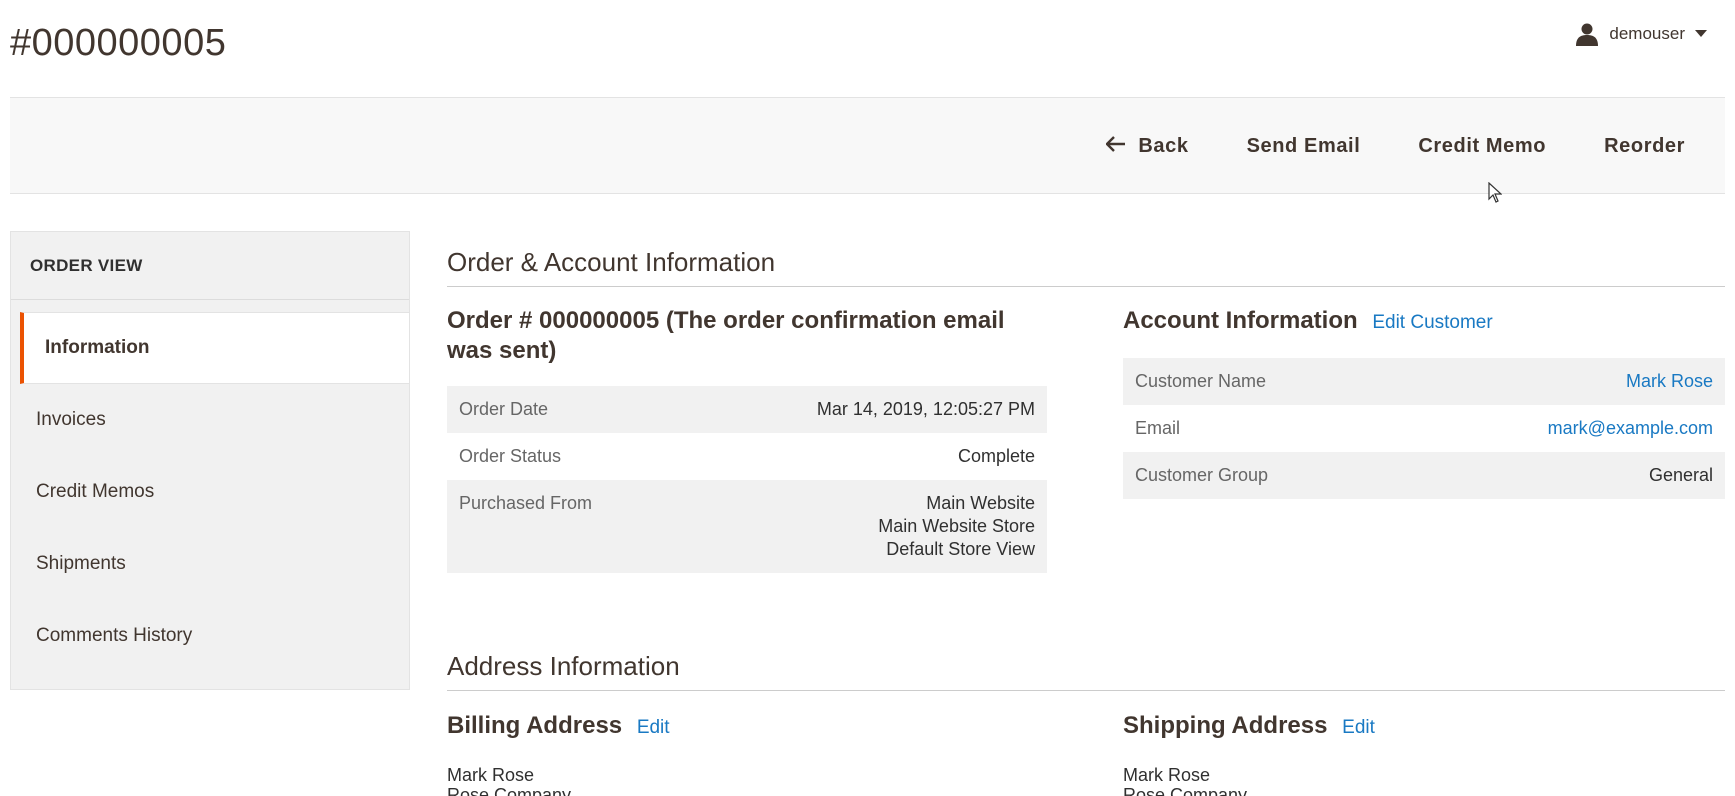 The image size is (1735, 796). Describe the element at coordinates (1560, 428) in the screenshot. I see `email-link: mark@example.com` at that location.